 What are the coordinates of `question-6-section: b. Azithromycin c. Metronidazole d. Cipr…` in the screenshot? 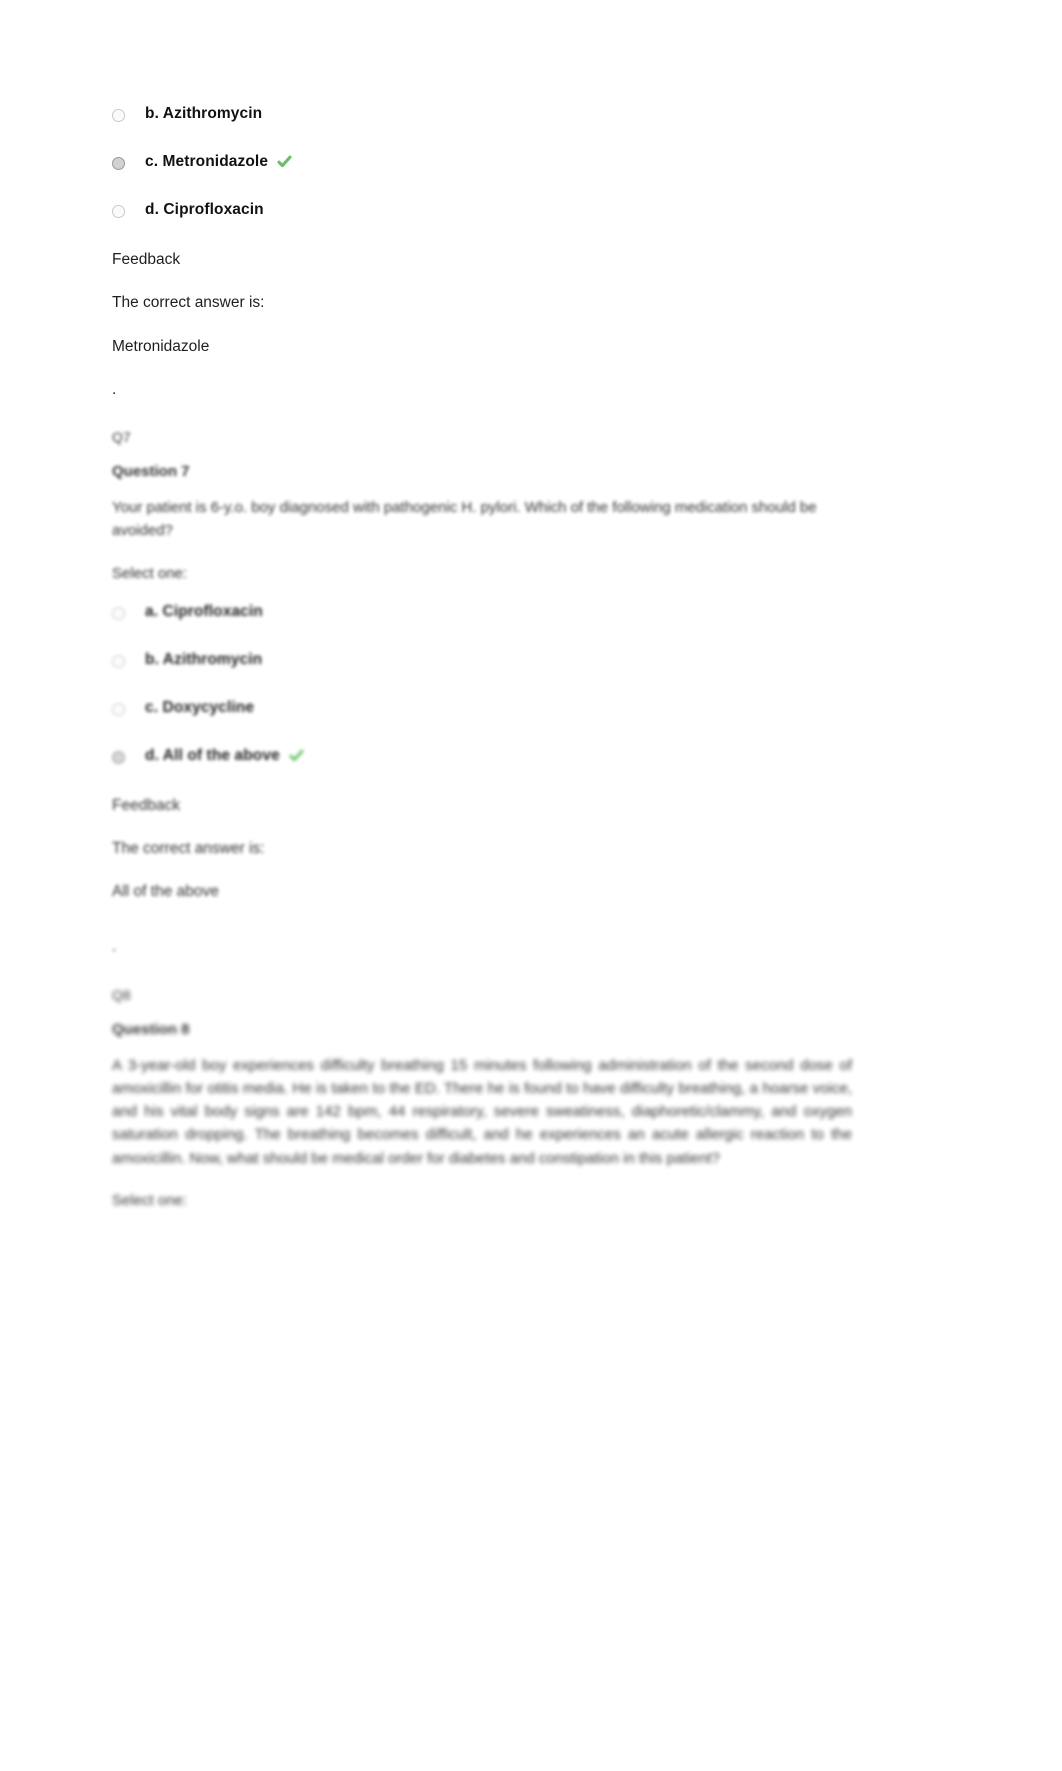 It's located at (482, 252).